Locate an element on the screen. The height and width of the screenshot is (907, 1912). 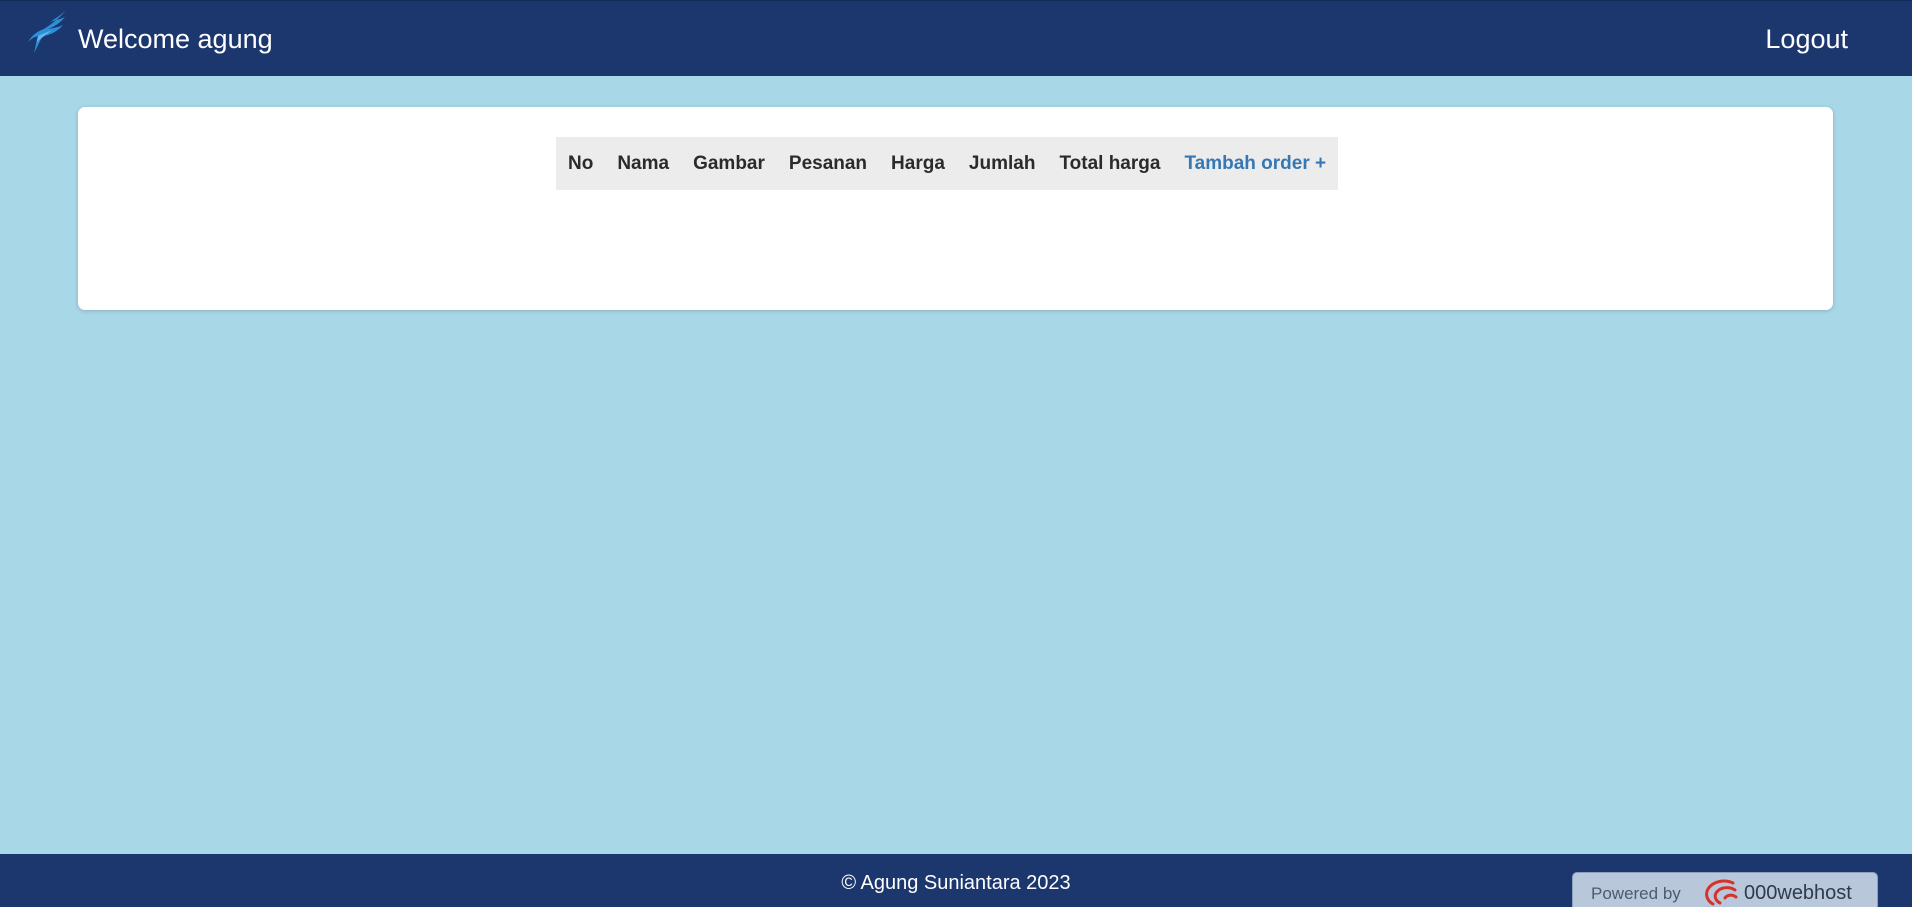
powered-by-badge: Powered by 000webhost is located at coordinates (1725, 889).